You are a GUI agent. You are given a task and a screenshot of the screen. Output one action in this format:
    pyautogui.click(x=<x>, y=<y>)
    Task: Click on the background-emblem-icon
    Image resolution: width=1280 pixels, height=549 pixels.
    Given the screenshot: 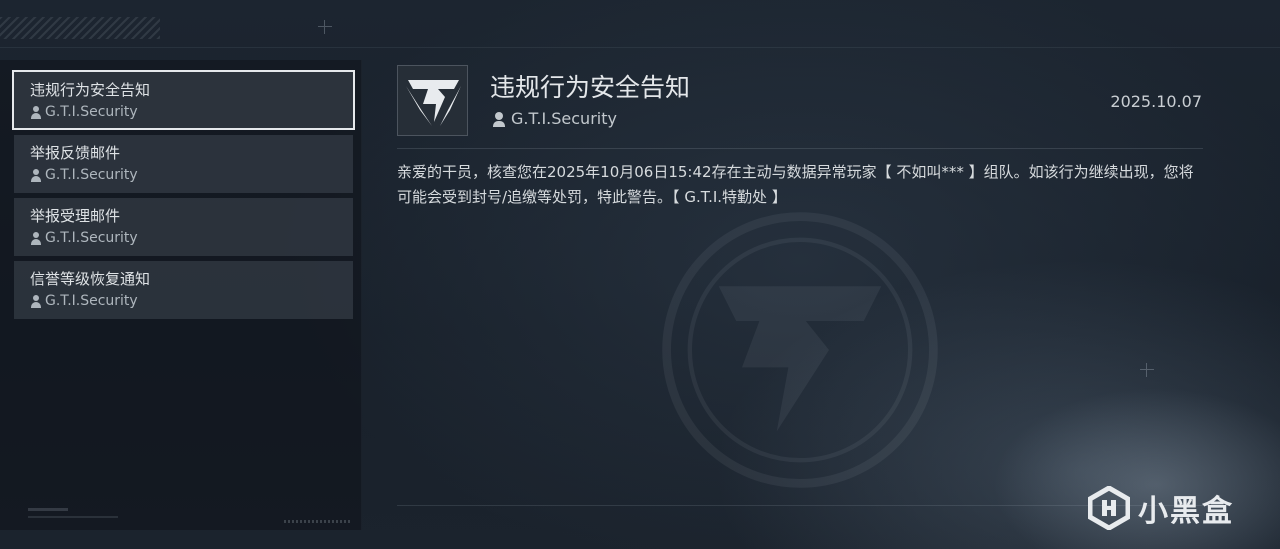 What is the action you would take?
    pyautogui.click(x=800, y=350)
    